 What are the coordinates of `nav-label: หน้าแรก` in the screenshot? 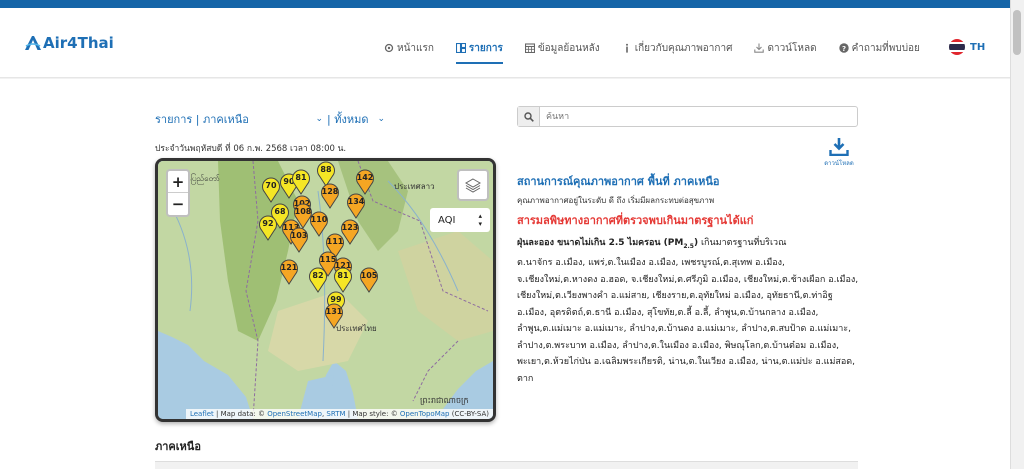 It's located at (415, 48).